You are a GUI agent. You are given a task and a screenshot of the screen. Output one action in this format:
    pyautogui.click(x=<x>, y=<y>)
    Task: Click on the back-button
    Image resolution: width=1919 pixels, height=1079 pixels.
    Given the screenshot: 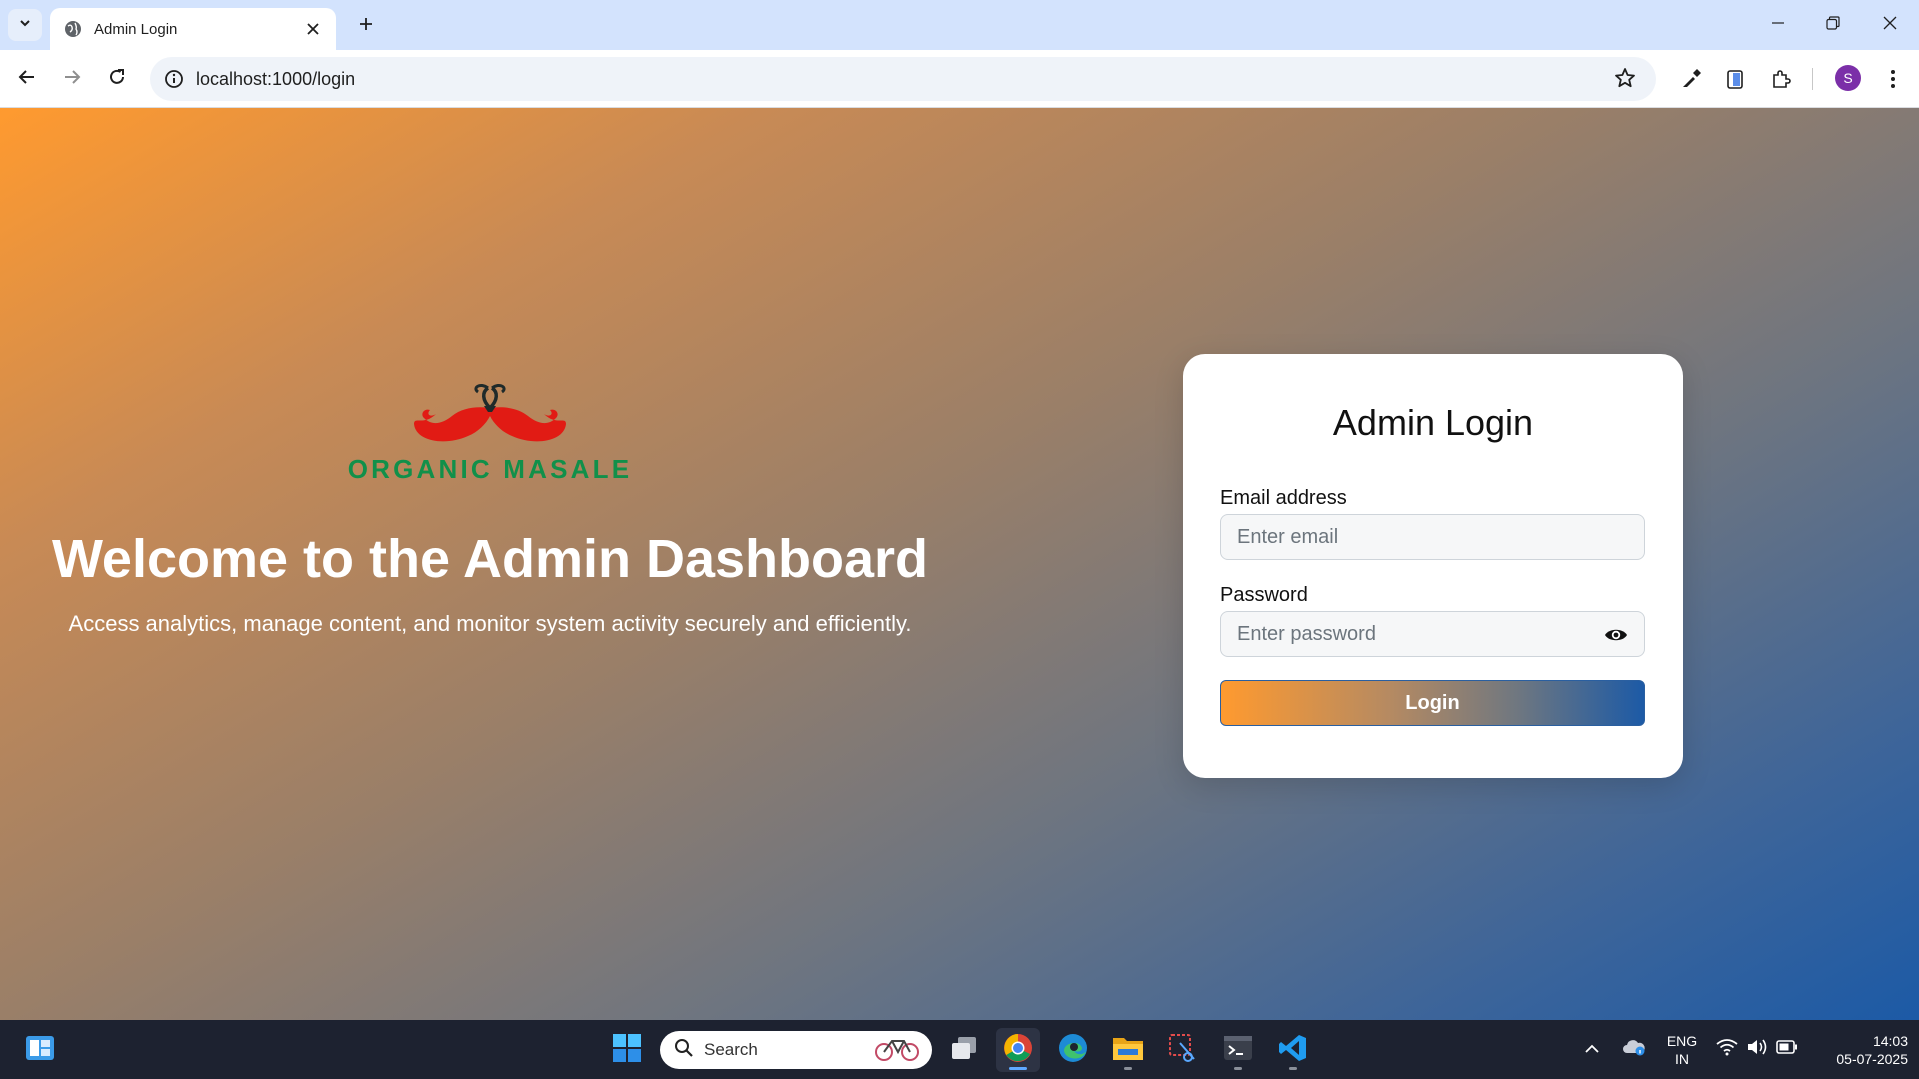 What is the action you would take?
    pyautogui.click(x=27, y=79)
    